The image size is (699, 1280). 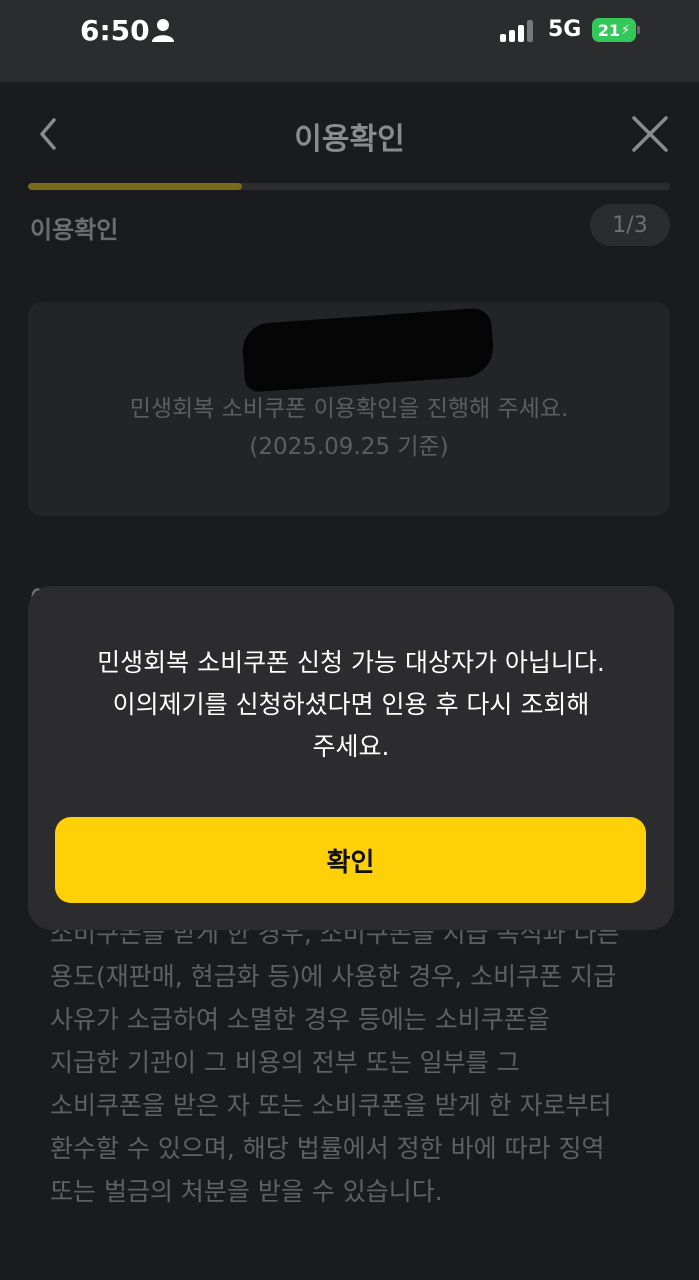 What do you see at coordinates (565, 29) in the screenshot?
I see `network-label: 5G` at bounding box center [565, 29].